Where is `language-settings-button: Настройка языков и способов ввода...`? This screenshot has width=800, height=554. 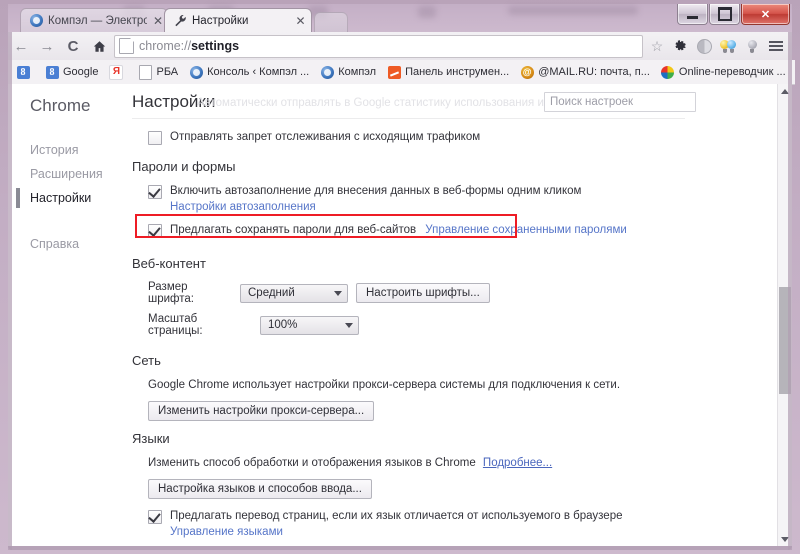
language-settings-button: Настройка языков и способов ввода... is located at coordinates (260, 489).